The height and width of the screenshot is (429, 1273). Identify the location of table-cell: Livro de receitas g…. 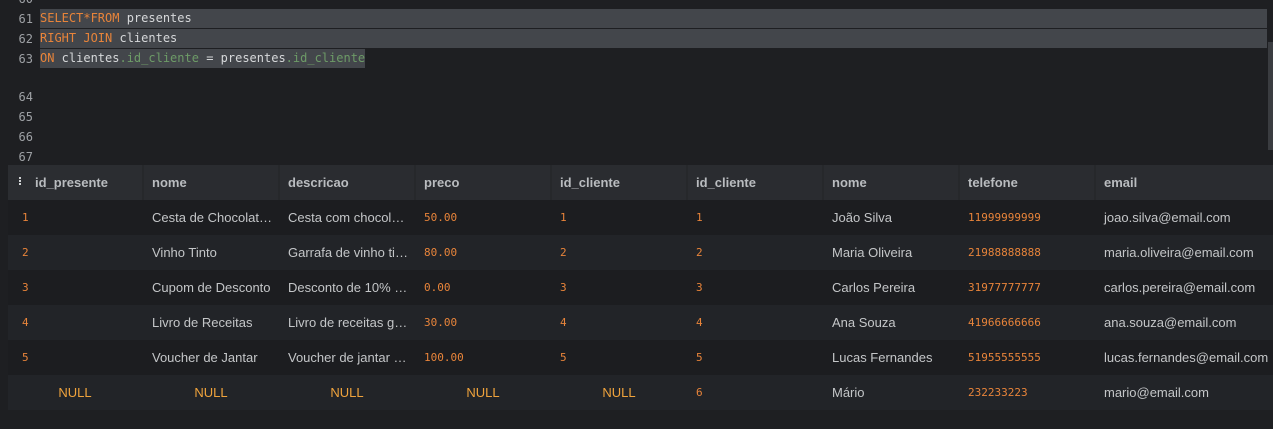
(347, 322).